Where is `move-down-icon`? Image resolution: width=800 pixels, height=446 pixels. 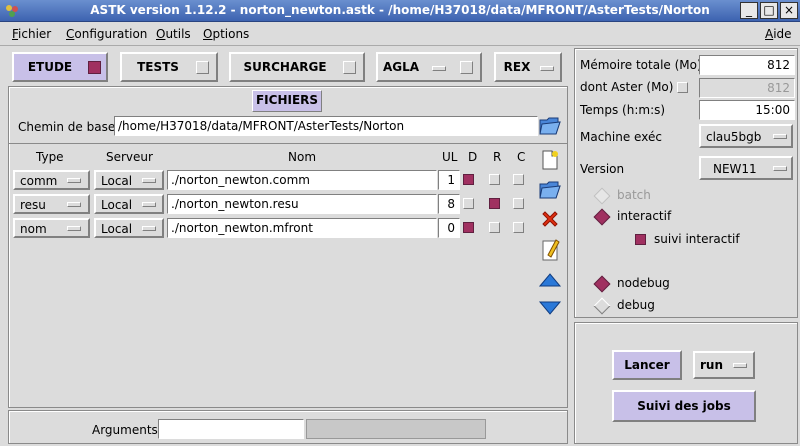 move-down-icon is located at coordinates (550, 308).